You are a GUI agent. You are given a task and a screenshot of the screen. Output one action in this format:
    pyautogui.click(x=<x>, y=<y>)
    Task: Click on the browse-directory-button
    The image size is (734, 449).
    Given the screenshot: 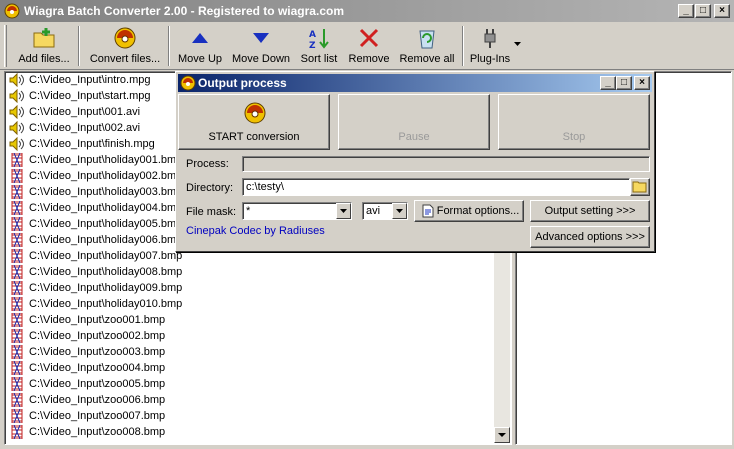 What is the action you would take?
    pyautogui.click(x=640, y=187)
    